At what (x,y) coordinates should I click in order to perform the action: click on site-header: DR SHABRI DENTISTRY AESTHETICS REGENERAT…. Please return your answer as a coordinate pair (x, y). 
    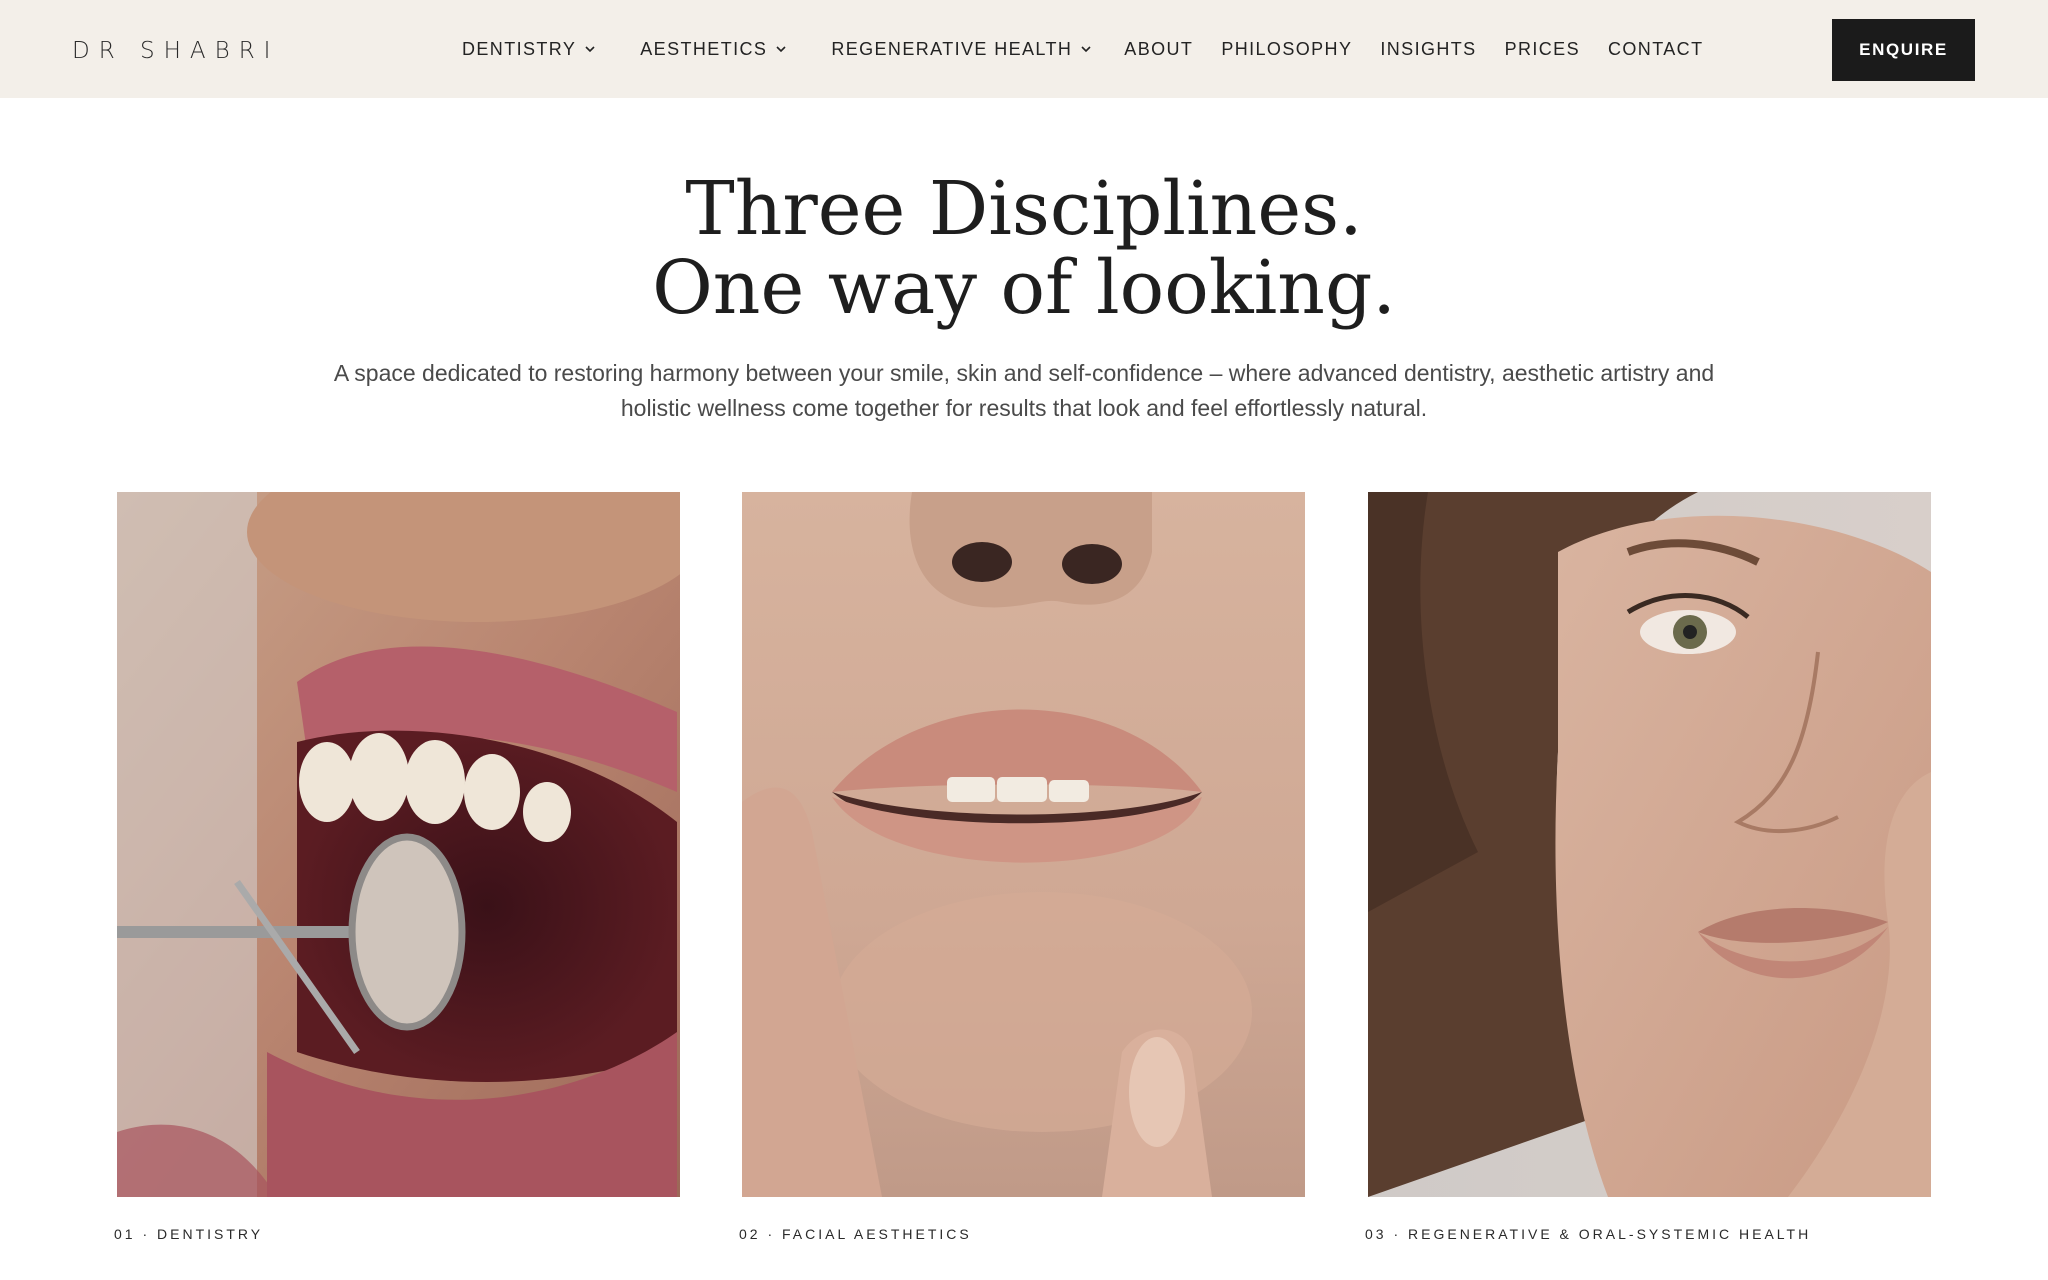
    Looking at the image, I should click on (1024, 49).